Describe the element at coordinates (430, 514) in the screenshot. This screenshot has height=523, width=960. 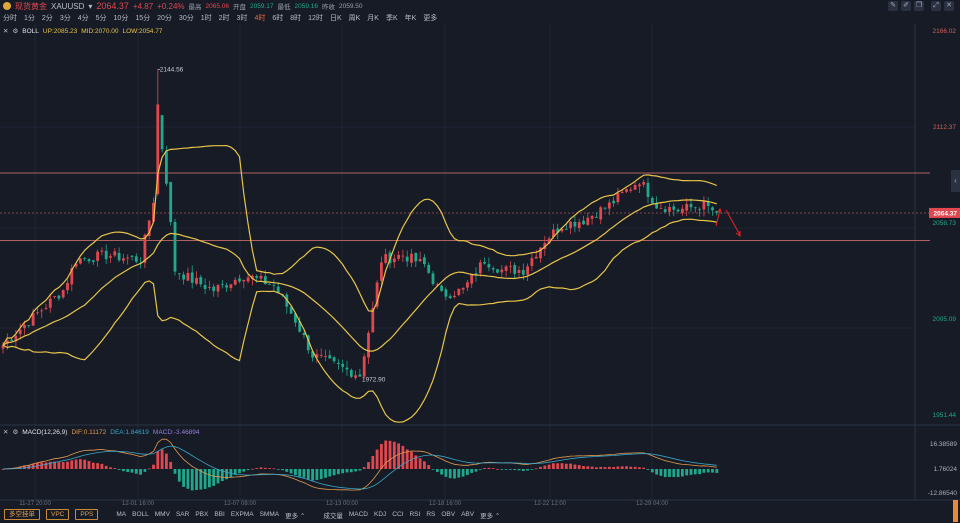
I see `sub-indicator-5: RS` at that location.